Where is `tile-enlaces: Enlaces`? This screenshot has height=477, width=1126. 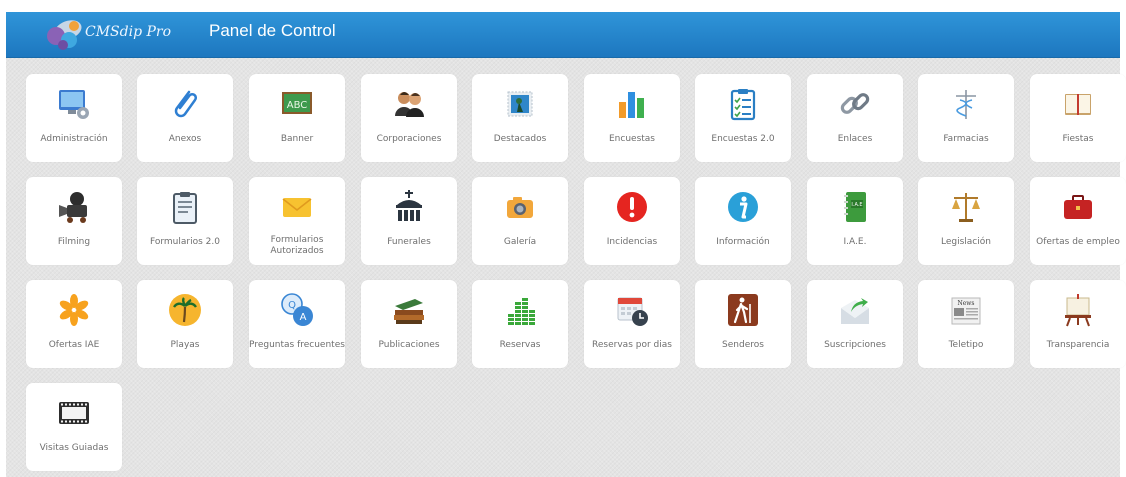 tile-enlaces: Enlaces is located at coordinates (855, 118).